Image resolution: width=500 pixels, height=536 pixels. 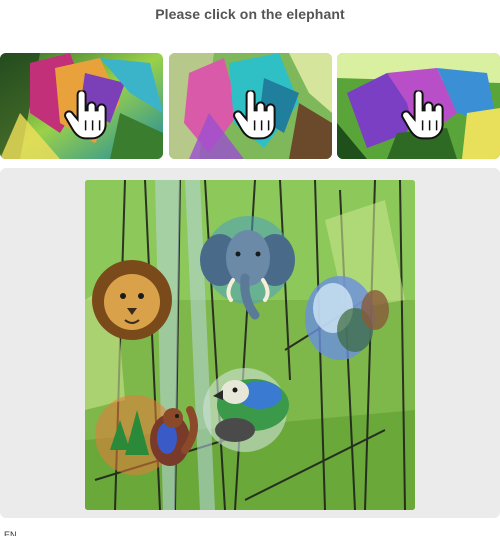 What do you see at coordinates (247, 534) in the screenshot?
I see `progress-indicator` at bounding box center [247, 534].